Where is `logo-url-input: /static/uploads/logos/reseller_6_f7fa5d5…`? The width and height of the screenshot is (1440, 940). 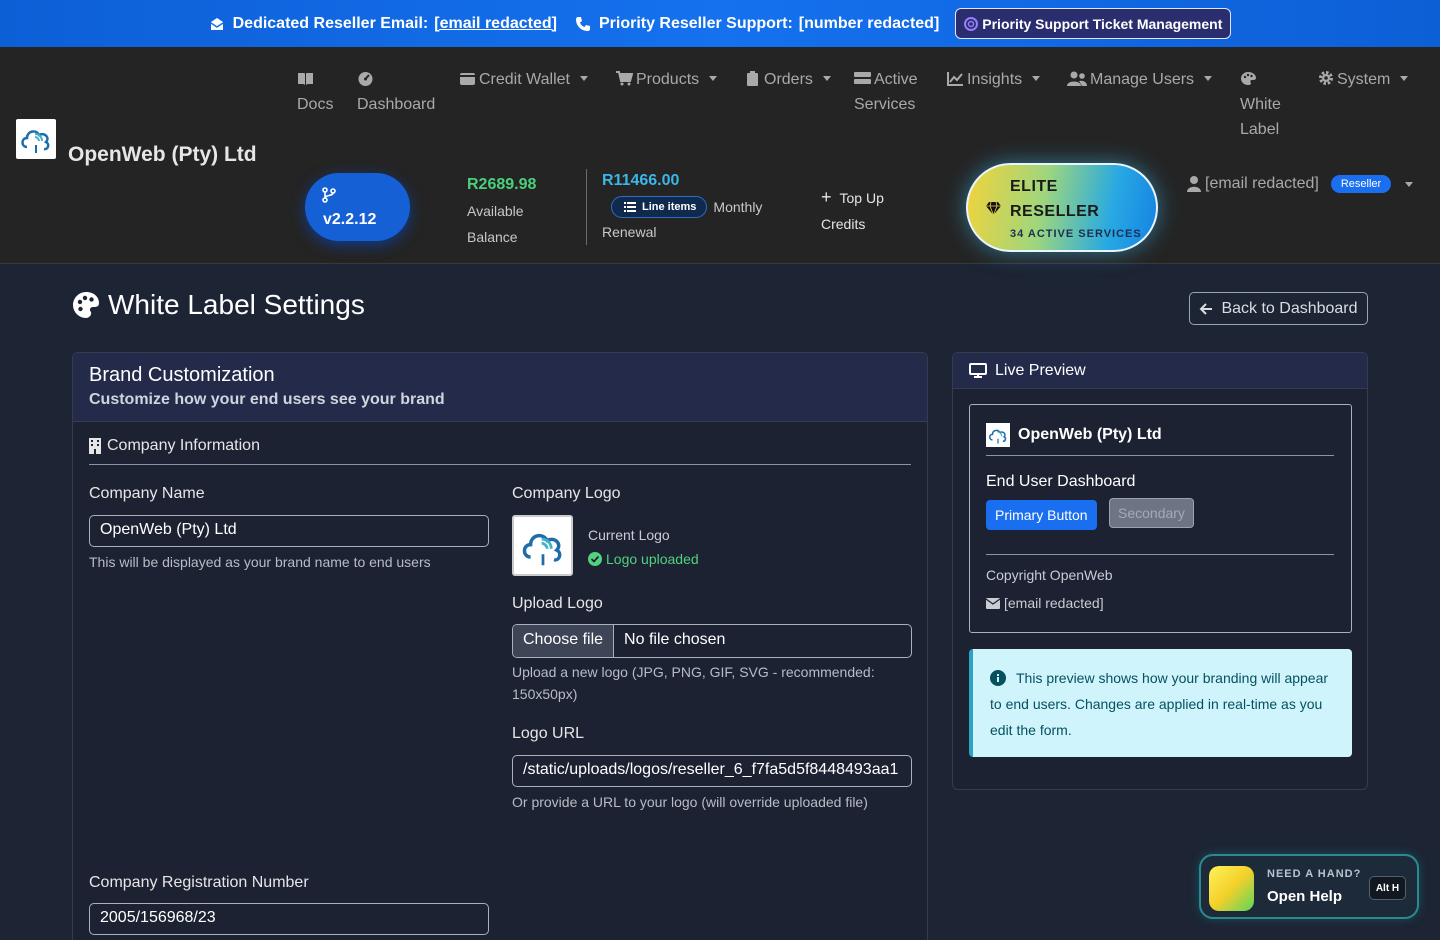 logo-url-input: /static/uploads/logos/reseller_6_f7fa5d5… is located at coordinates (712, 771).